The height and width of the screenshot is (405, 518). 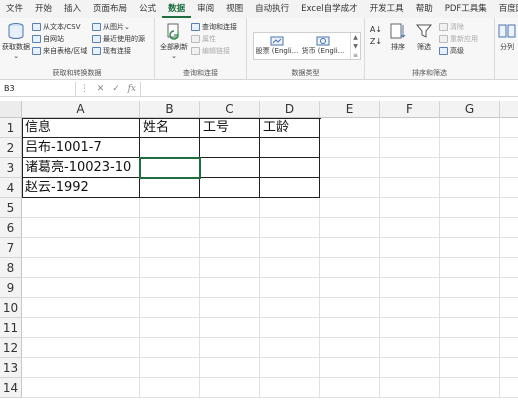 I want to click on advanced-filter-button: 高级, so click(x=451, y=50).